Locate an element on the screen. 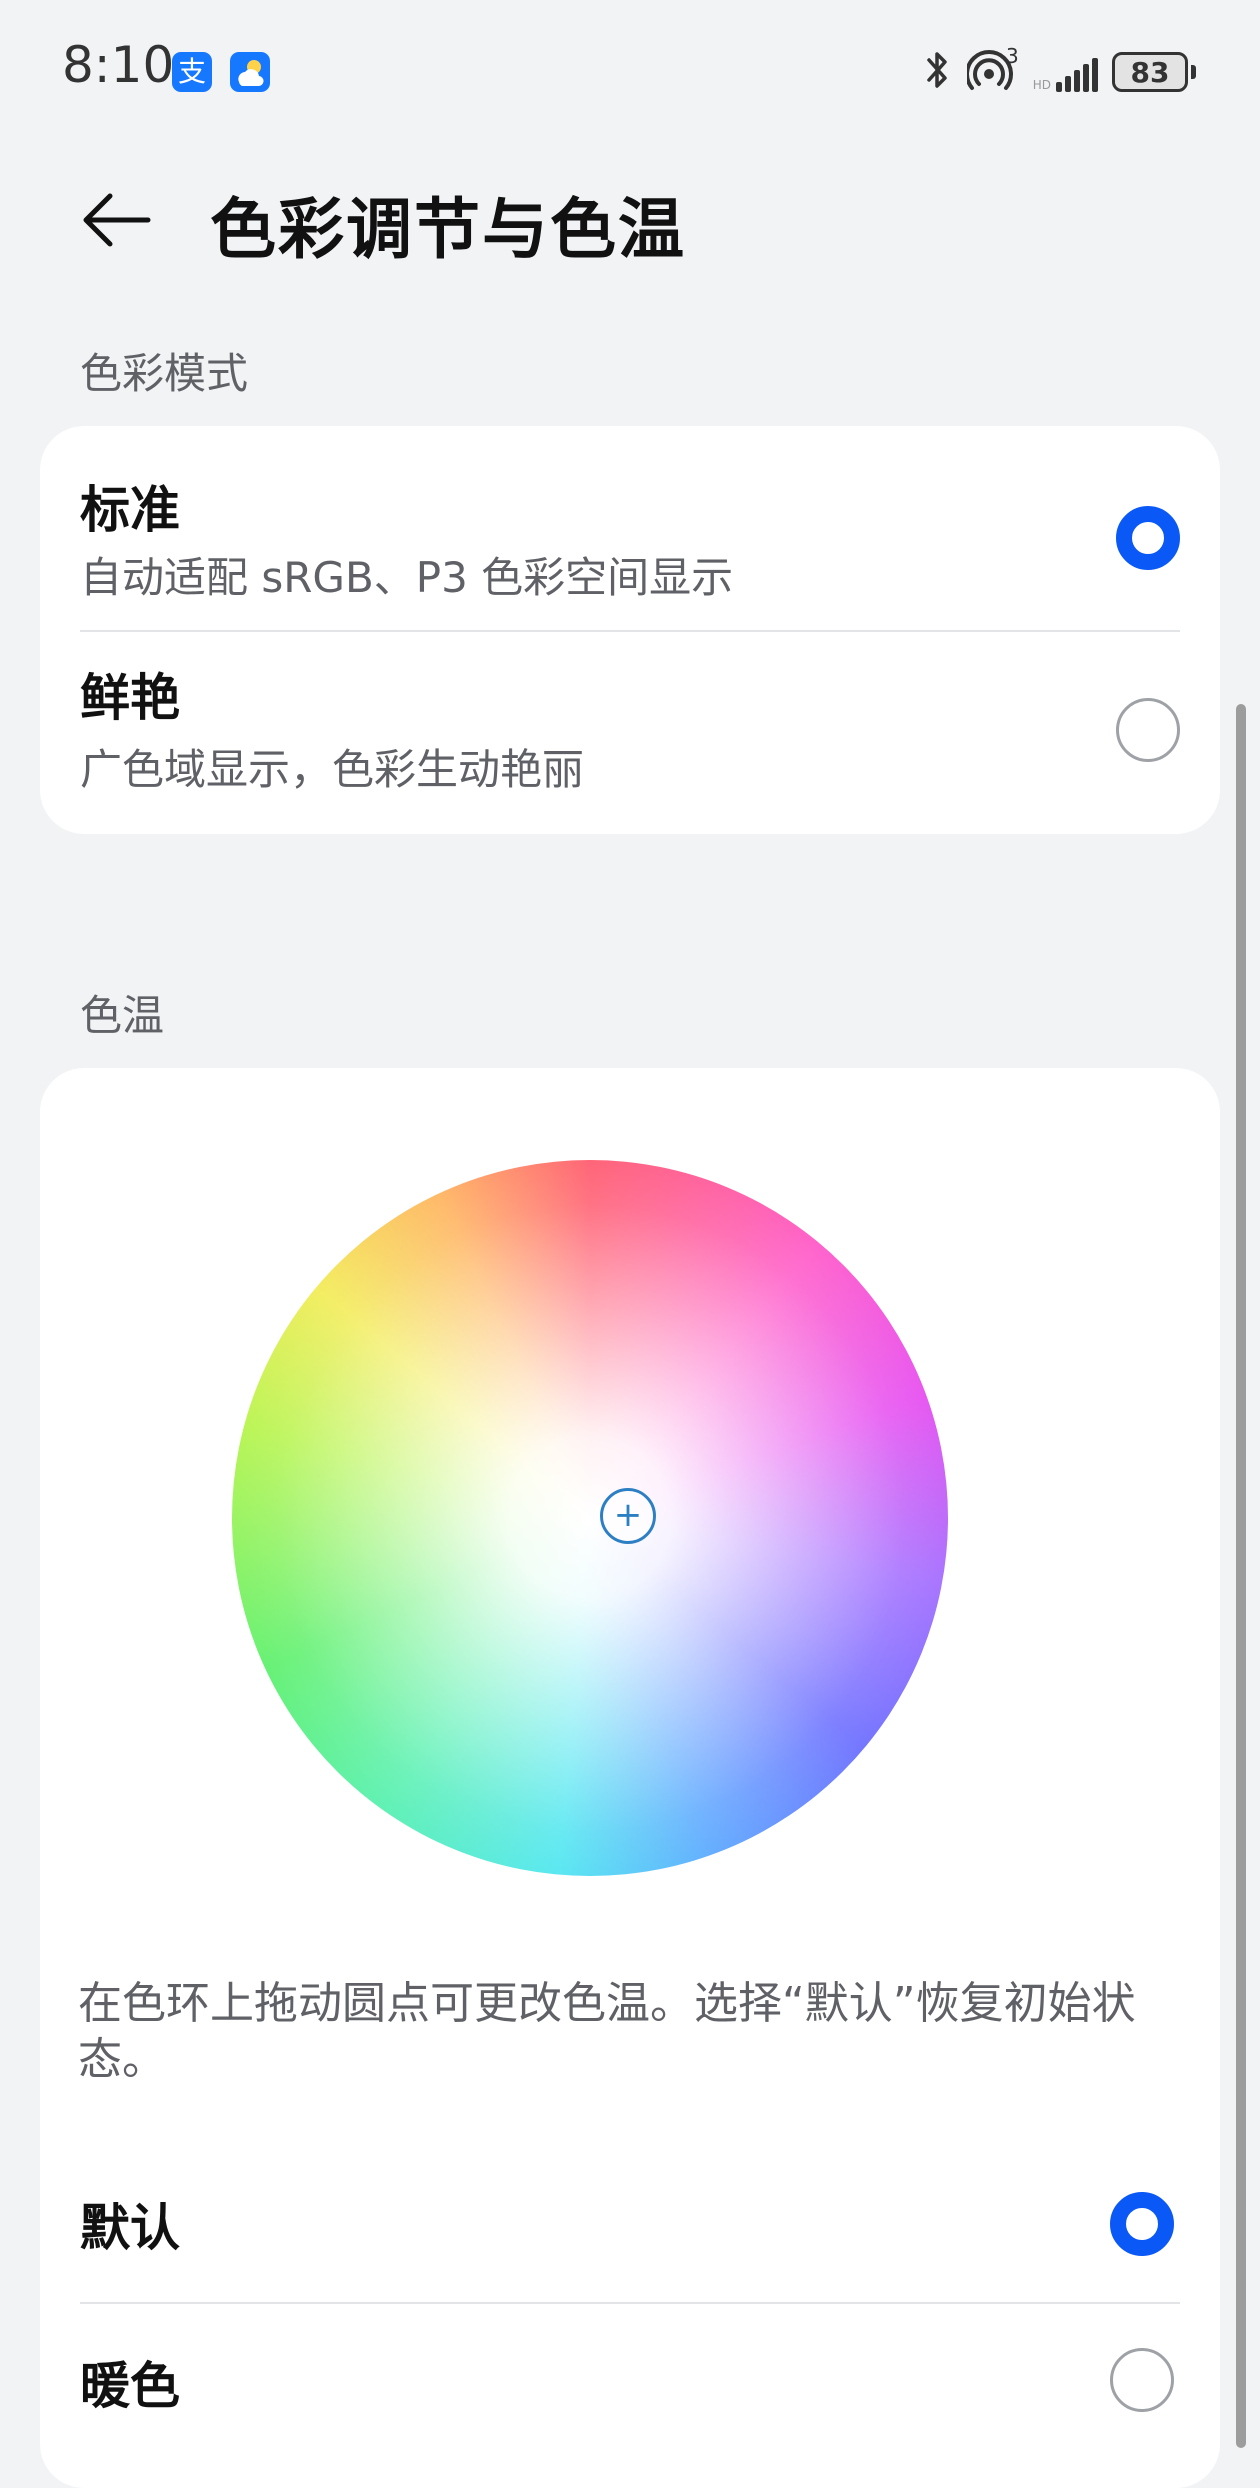  back-button is located at coordinates (116, 220).